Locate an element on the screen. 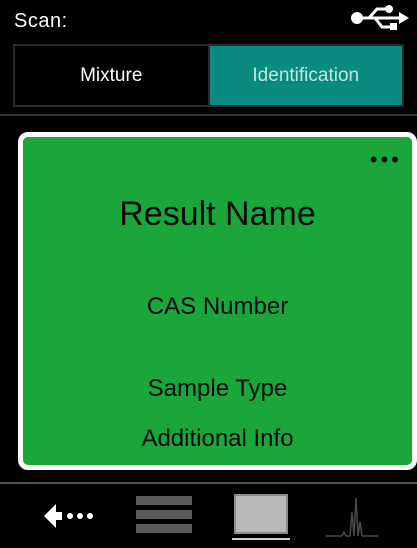  tab-mixture: Mixture is located at coordinates (111, 75).